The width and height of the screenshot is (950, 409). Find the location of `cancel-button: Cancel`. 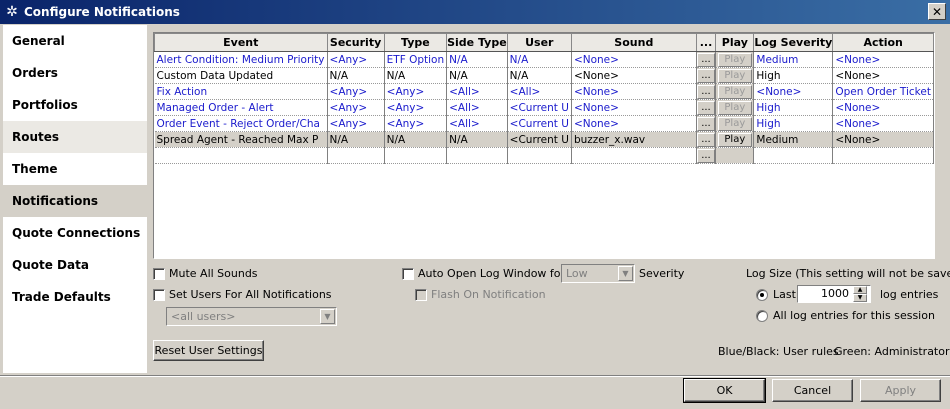

cancel-button: Cancel is located at coordinates (812, 390).